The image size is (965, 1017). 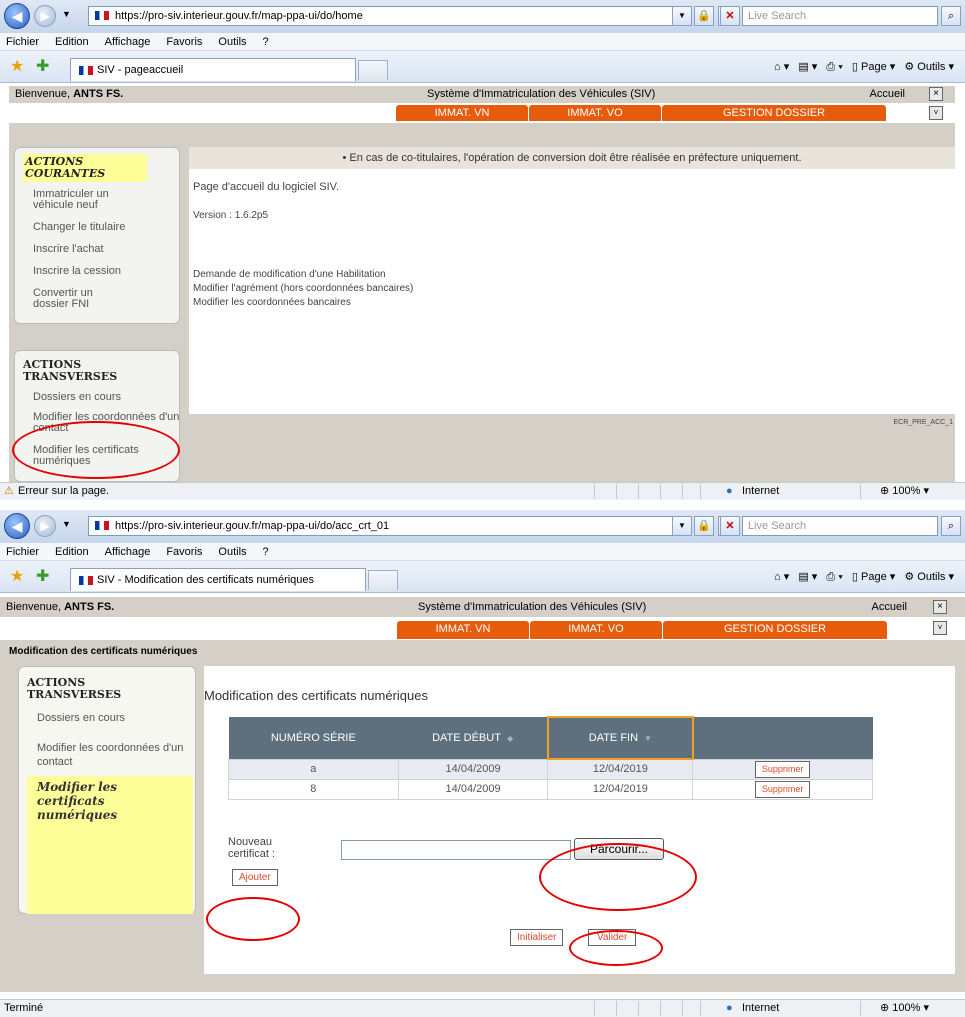 I want to click on sidebar-item-inscrire-cession: Inscrire la cession, so click(x=77, y=271).